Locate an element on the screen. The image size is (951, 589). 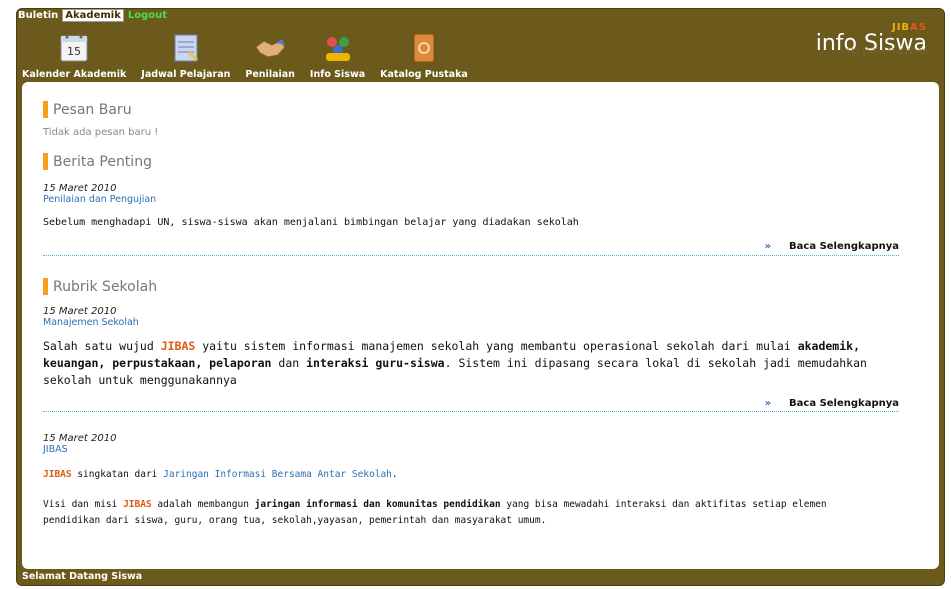
katalog-pustaka-button: Katalog Pustaka is located at coordinates (424, 56).